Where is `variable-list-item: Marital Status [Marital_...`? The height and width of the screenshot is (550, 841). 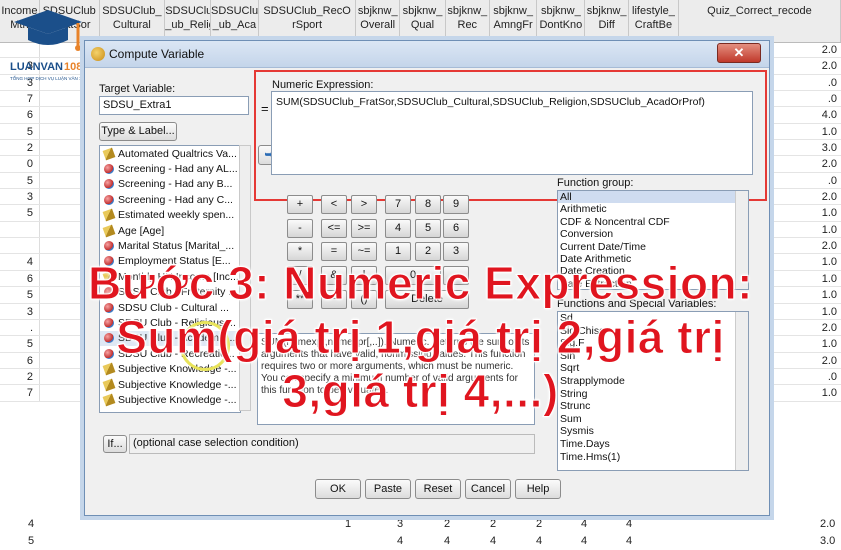
variable-list-item: Marital Status [Marital_... is located at coordinates (170, 245).